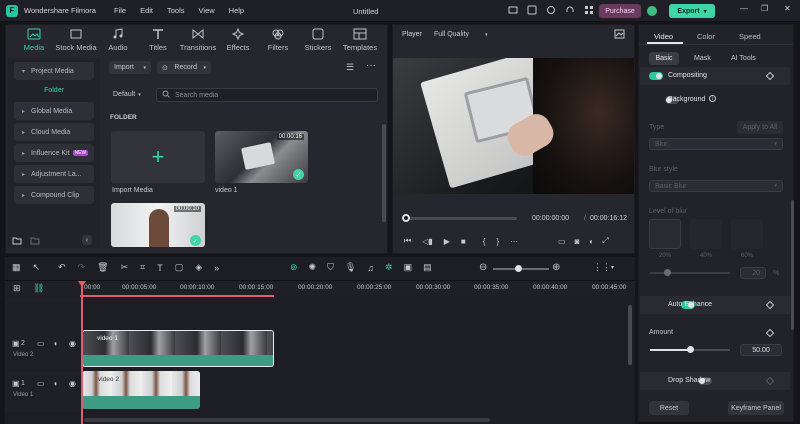 The height and width of the screenshot is (424, 800). I want to click on delete-icon: 🗑, so click(102, 267).